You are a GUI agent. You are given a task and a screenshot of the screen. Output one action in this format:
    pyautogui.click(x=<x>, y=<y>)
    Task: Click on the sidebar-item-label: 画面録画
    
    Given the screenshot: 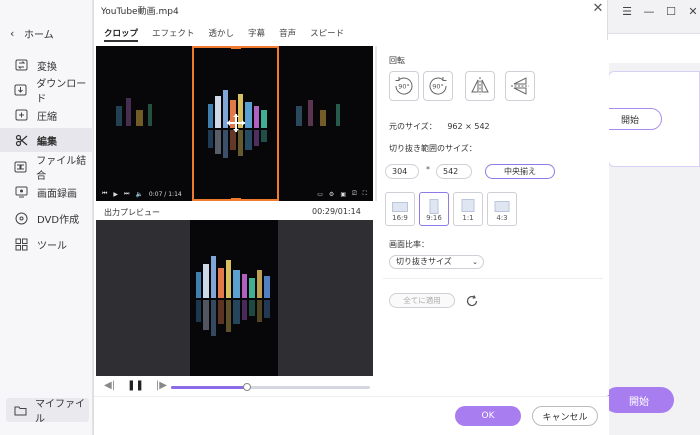 What is the action you would take?
    pyautogui.click(x=57, y=194)
    